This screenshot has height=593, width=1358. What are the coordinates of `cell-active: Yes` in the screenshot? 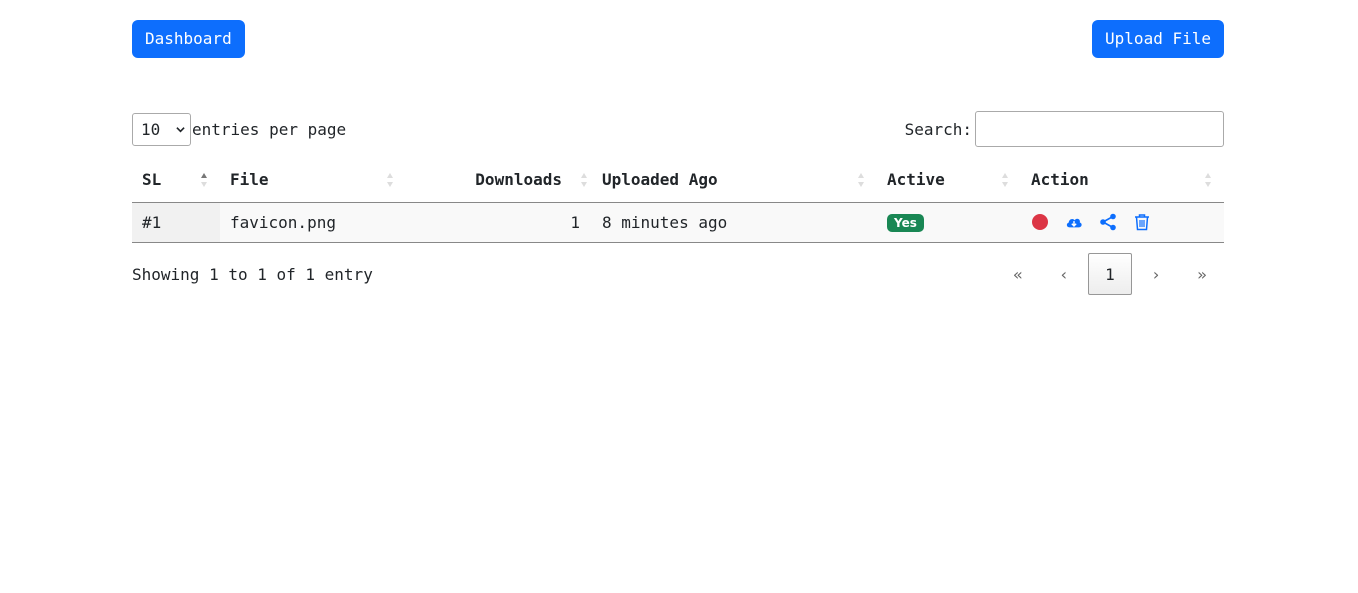 It's located at (949, 222).